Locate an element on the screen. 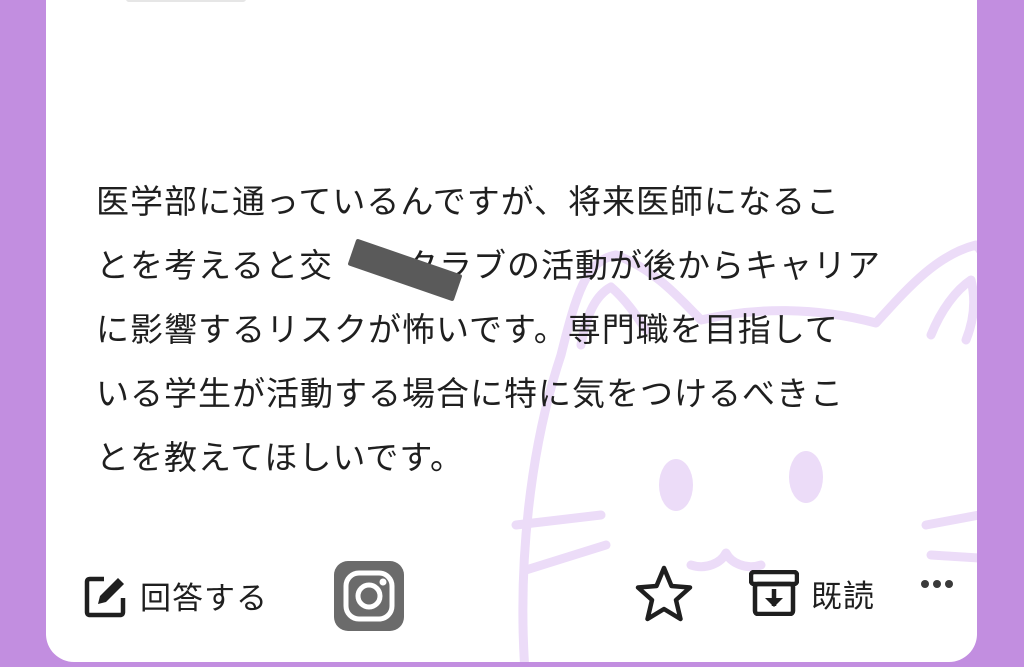 Image resolution: width=1024 pixels, height=667 pixels. question-line: とを教えてほしいです。 is located at coordinates (280, 457).